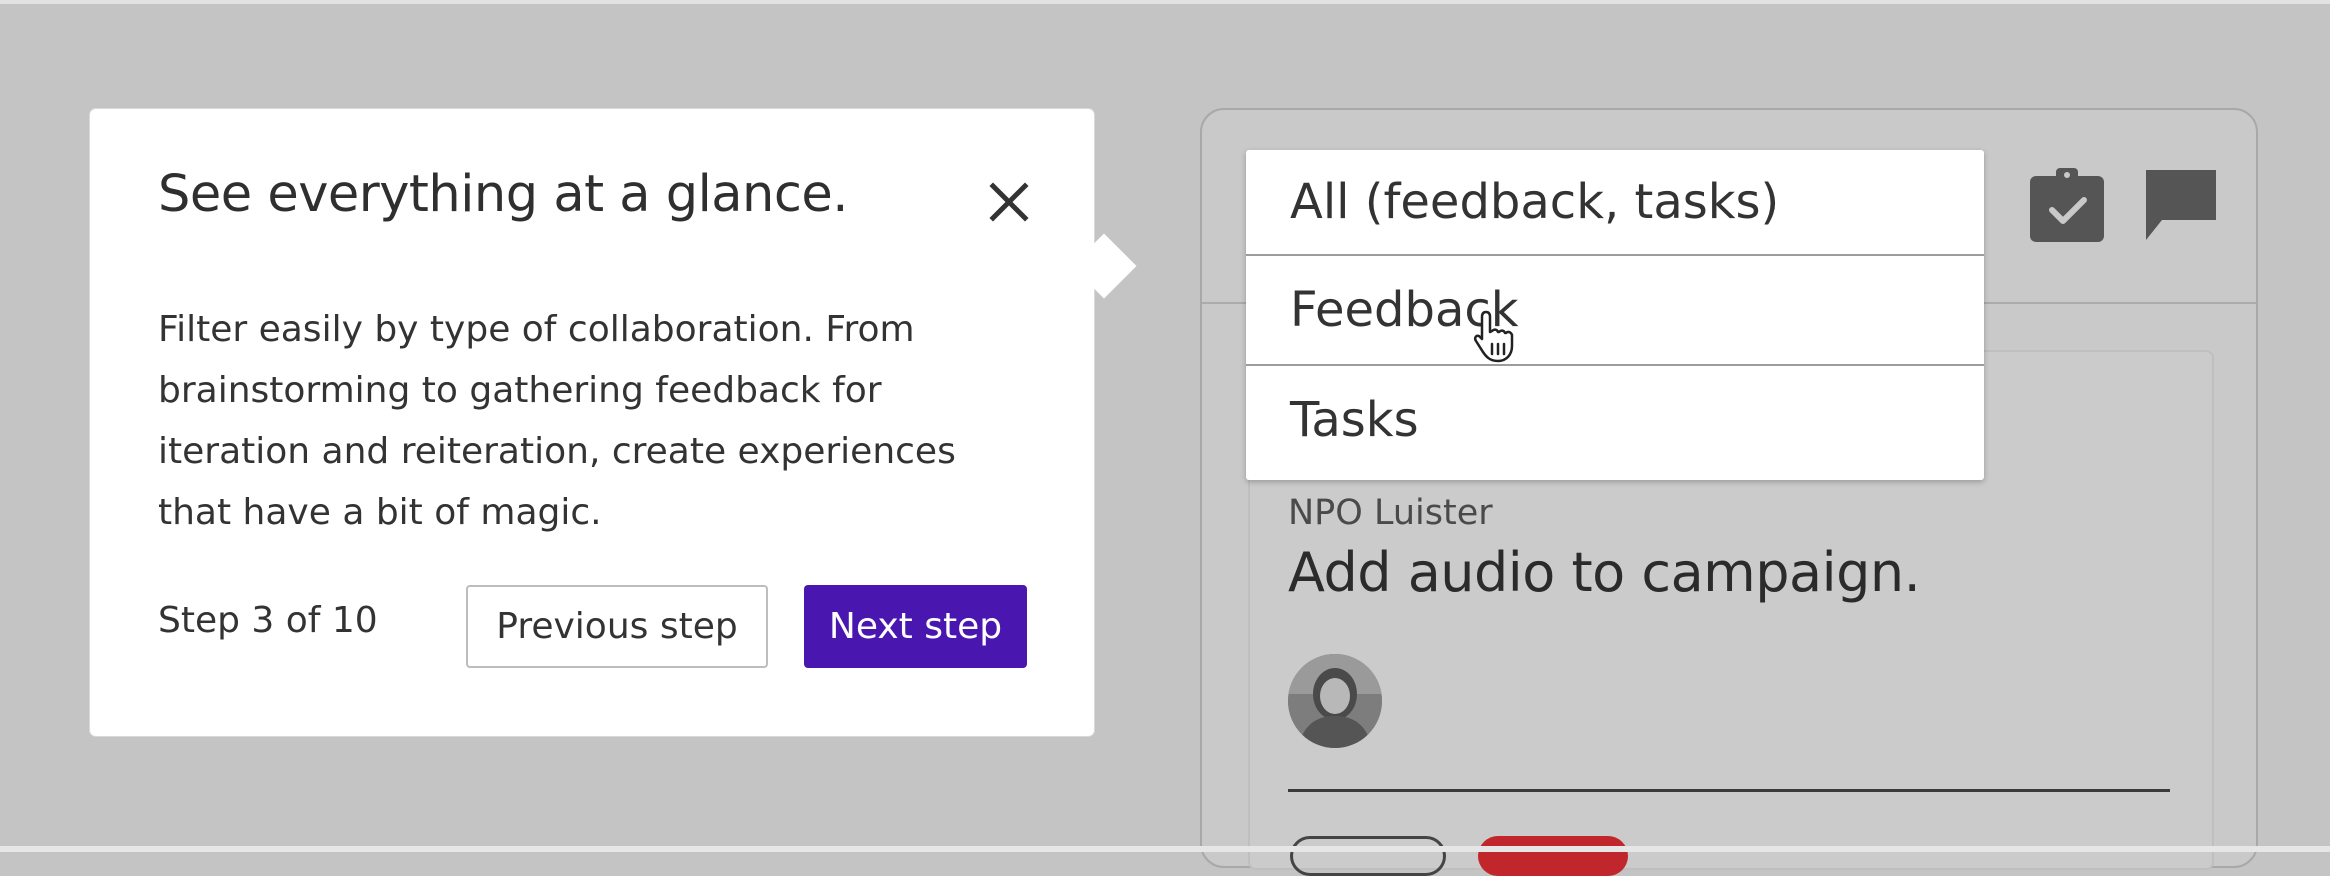 The image size is (2330, 876). I want to click on pointer-hand-cursor-icon, so click(1493, 336).